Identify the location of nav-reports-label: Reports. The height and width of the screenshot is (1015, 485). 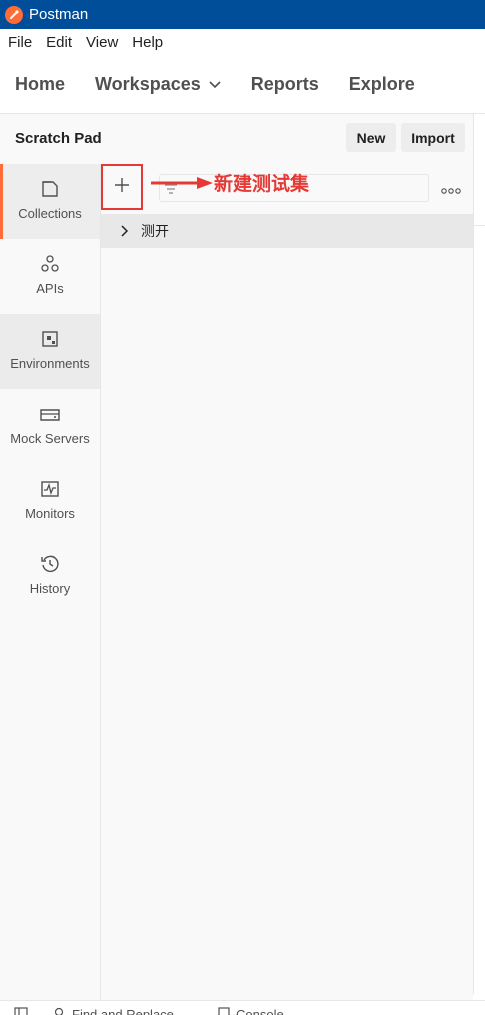
(285, 84).